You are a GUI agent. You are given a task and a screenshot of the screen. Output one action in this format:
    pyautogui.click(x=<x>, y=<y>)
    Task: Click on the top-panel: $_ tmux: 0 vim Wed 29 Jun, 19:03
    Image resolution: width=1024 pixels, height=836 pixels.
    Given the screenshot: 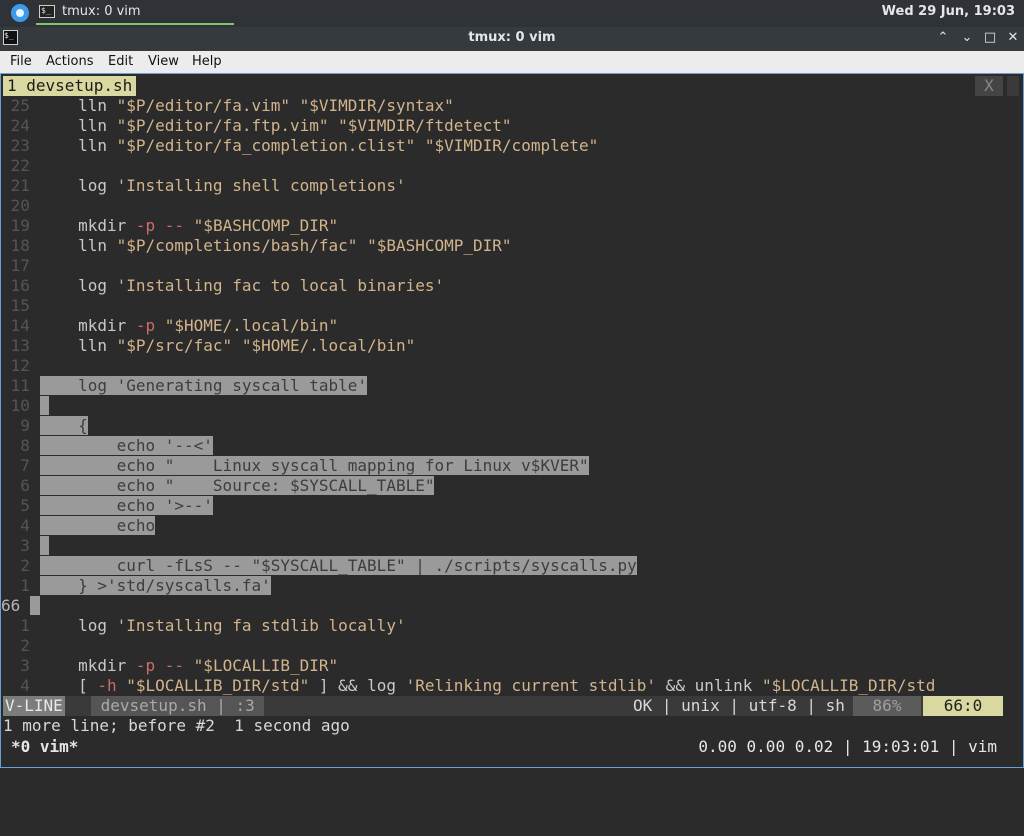 What is the action you would take?
    pyautogui.click(x=512, y=13)
    